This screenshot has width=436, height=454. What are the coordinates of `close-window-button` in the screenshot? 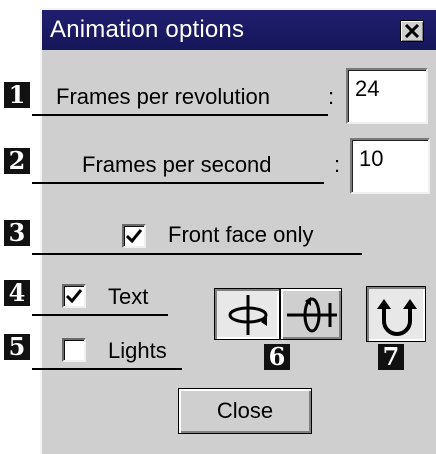 It's located at (412, 31).